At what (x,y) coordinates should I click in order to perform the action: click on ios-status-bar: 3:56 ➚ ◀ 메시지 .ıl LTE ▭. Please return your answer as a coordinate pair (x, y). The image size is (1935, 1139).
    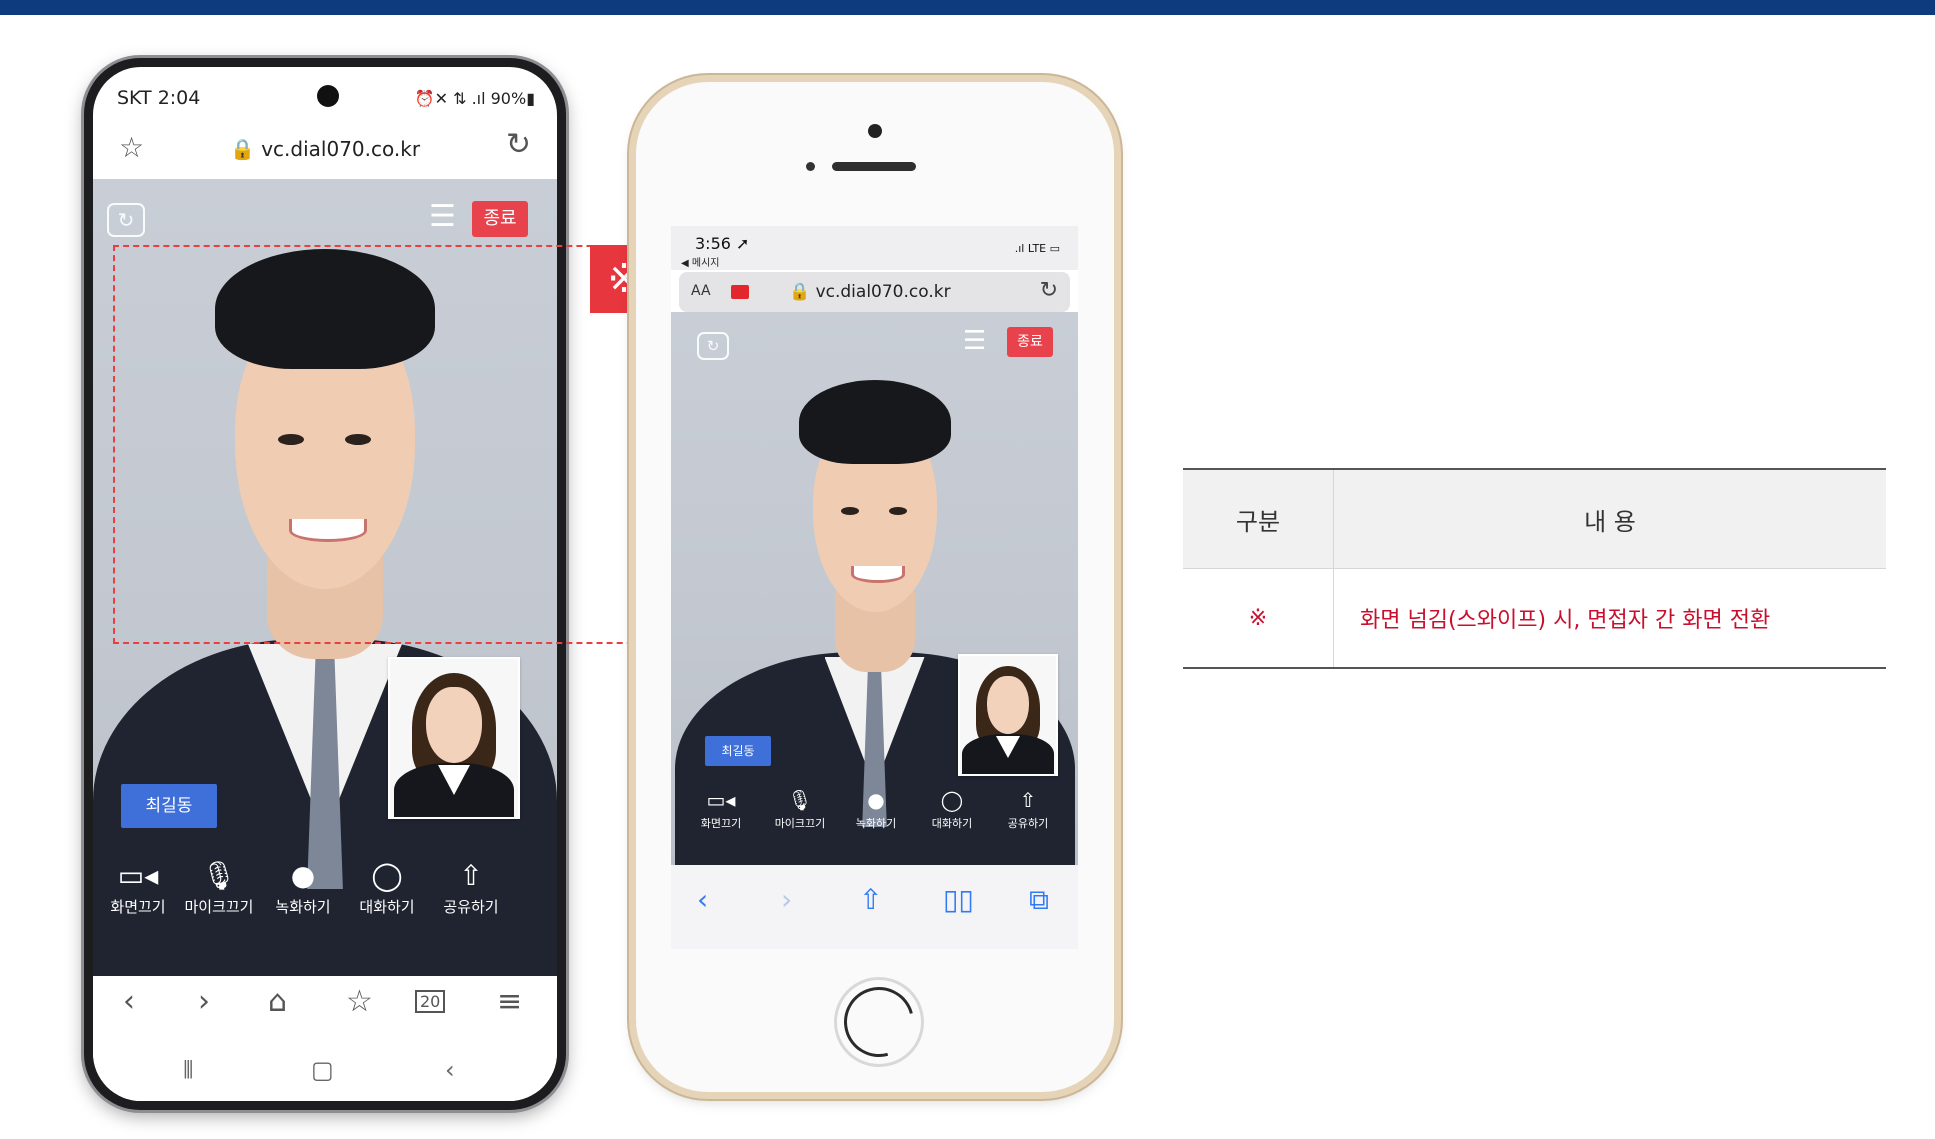
    Looking at the image, I should click on (874, 248).